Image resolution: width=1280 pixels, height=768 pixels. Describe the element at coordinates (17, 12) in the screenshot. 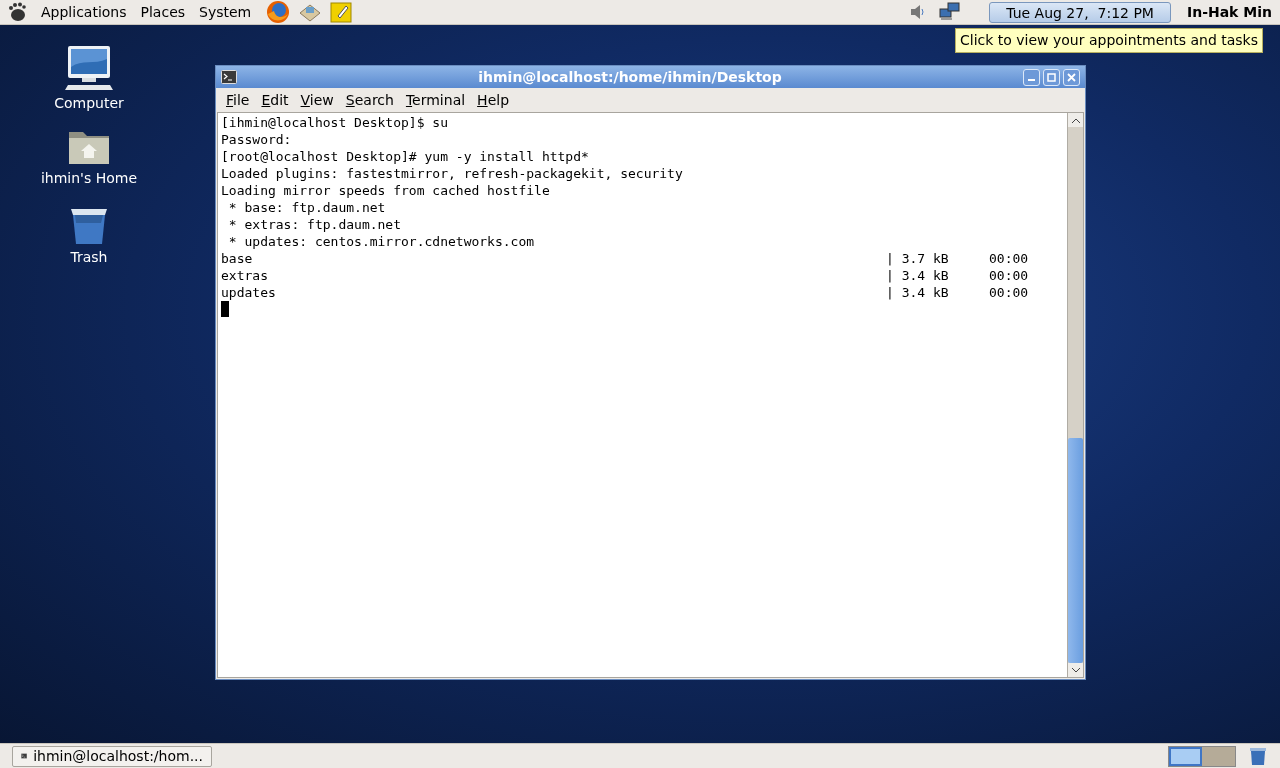

I see `foot-logo-icon` at that location.